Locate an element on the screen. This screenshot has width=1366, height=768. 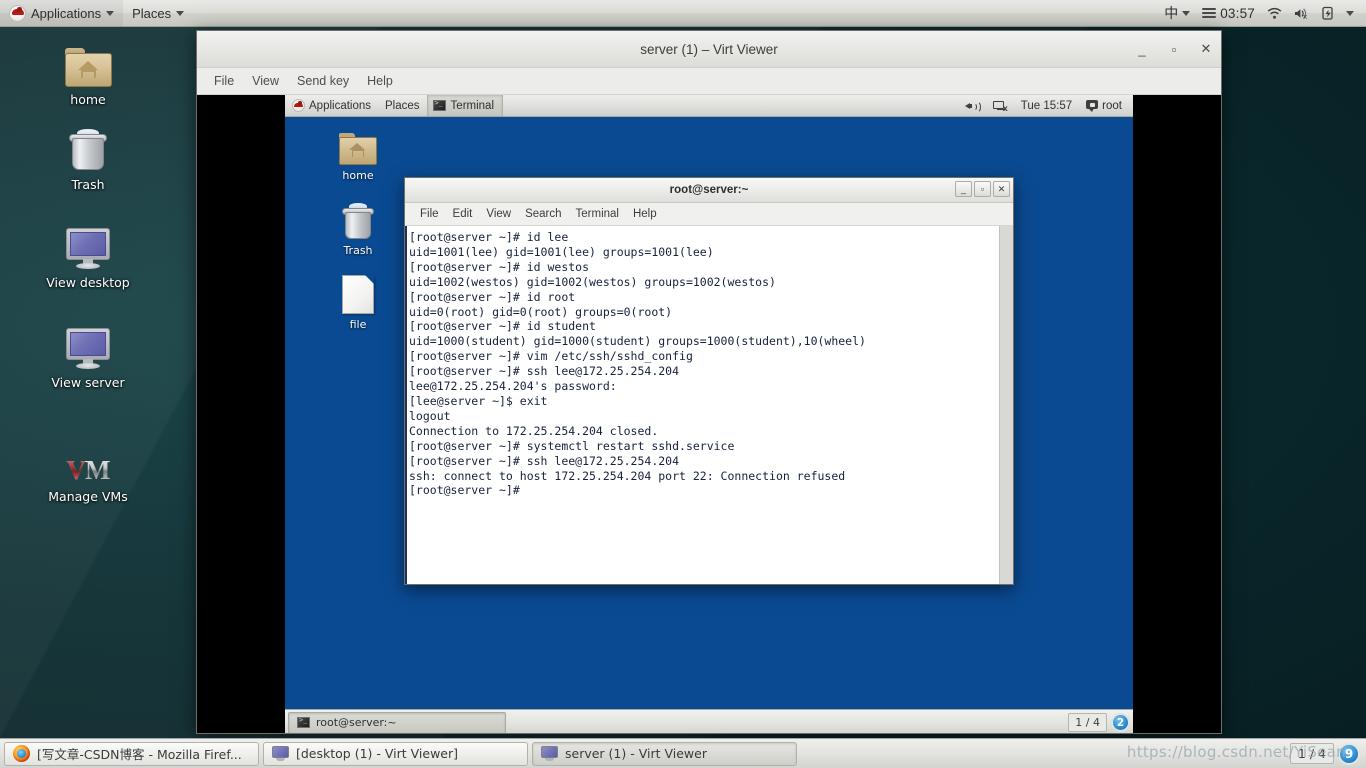
guest-window-button-terminal: Terminal is located at coordinates (465, 105).